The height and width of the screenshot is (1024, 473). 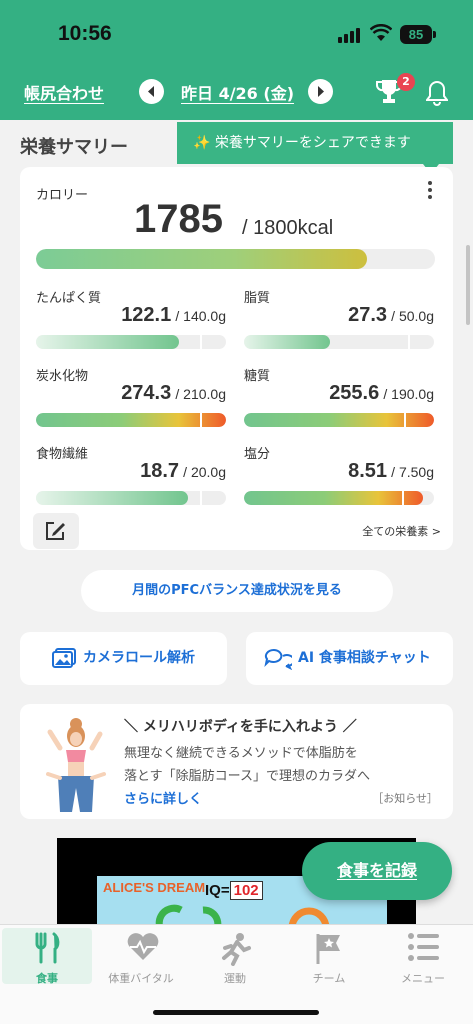 What do you see at coordinates (241, 753) in the screenshot?
I see `promo-text-1: 無理なく継続できるメソッドで体脂肪を` at bounding box center [241, 753].